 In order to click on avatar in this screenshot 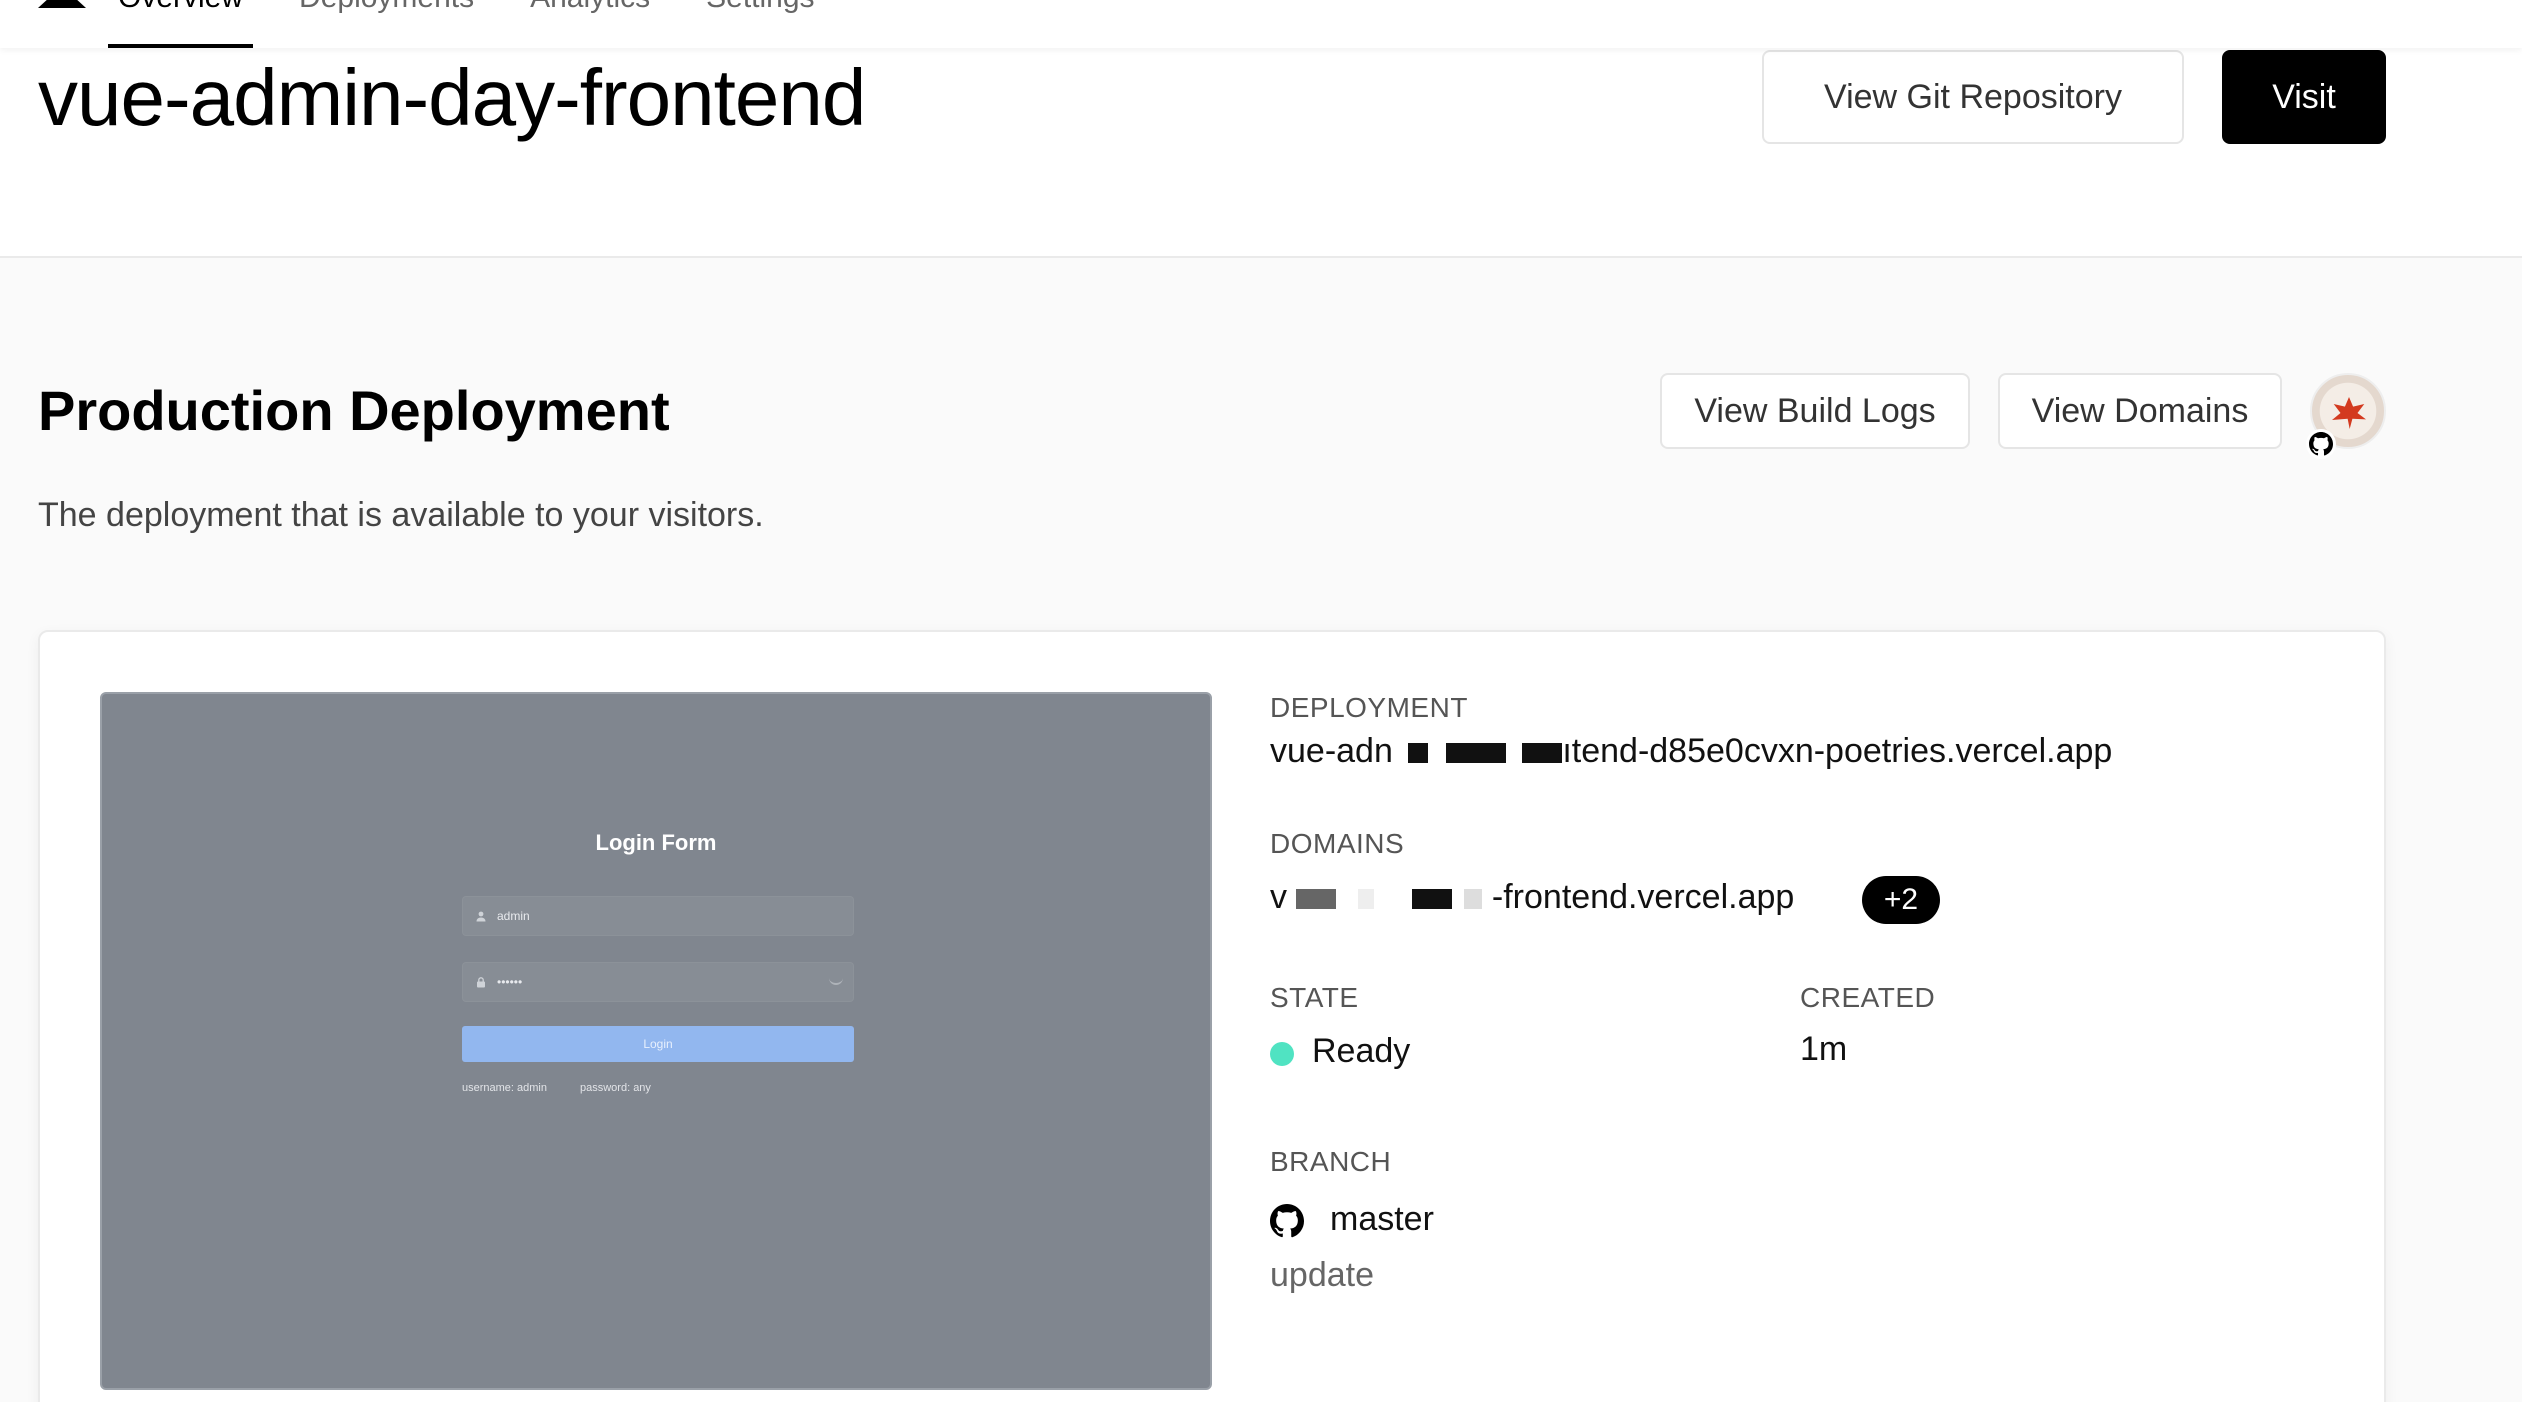, I will do `click(2346, 416)`.